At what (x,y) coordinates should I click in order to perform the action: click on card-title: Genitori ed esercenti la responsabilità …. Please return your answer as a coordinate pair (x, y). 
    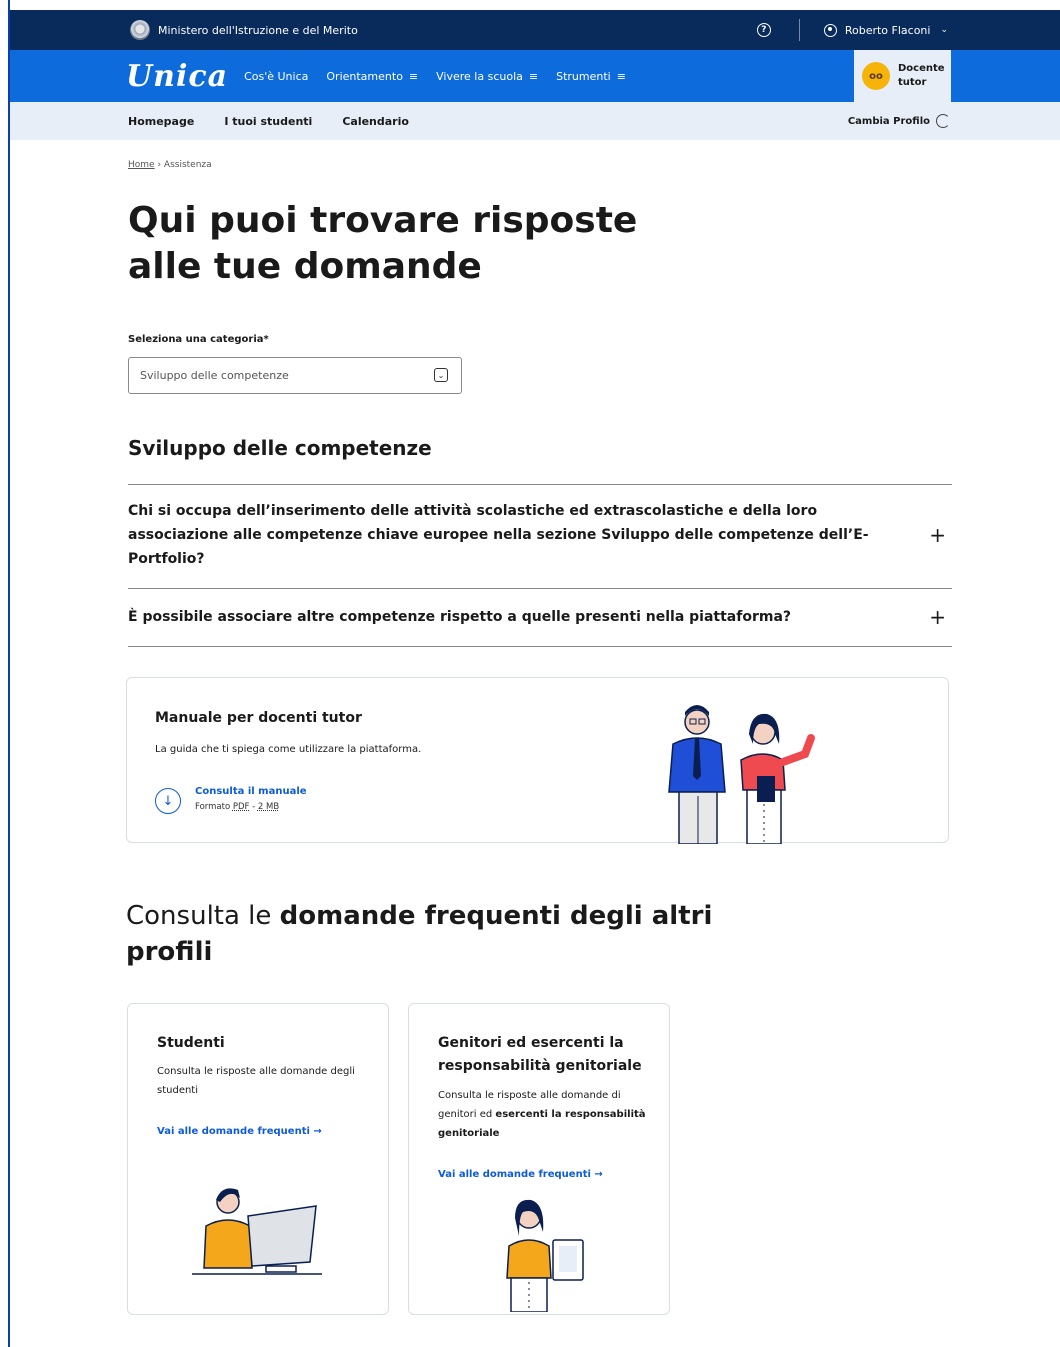
    Looking at the image, I should click on (540, 1054).